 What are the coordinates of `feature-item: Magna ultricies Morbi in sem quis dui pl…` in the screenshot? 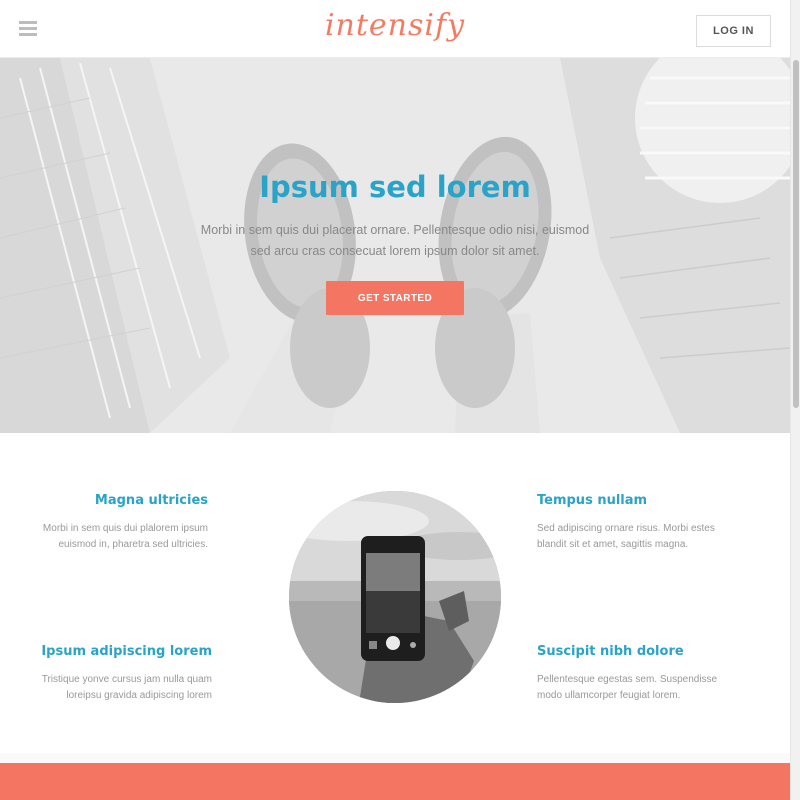 It's located at (108, 523).